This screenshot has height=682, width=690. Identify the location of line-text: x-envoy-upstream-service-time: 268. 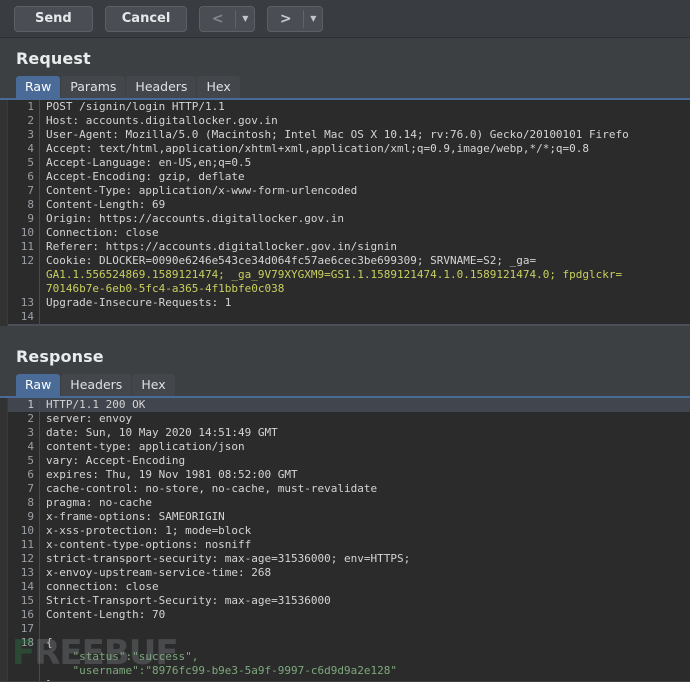
(159, 572).